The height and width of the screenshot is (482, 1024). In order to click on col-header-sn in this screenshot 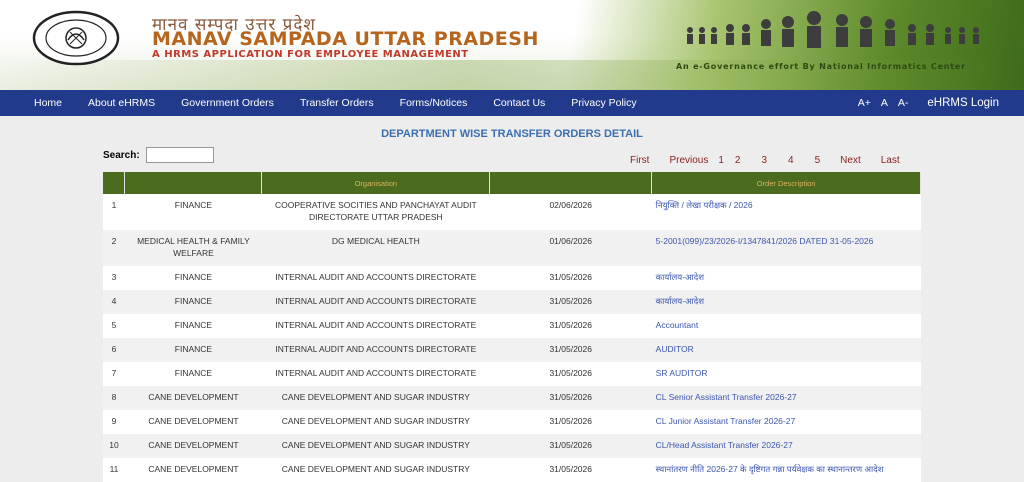, I will do `click(114, 183)`.